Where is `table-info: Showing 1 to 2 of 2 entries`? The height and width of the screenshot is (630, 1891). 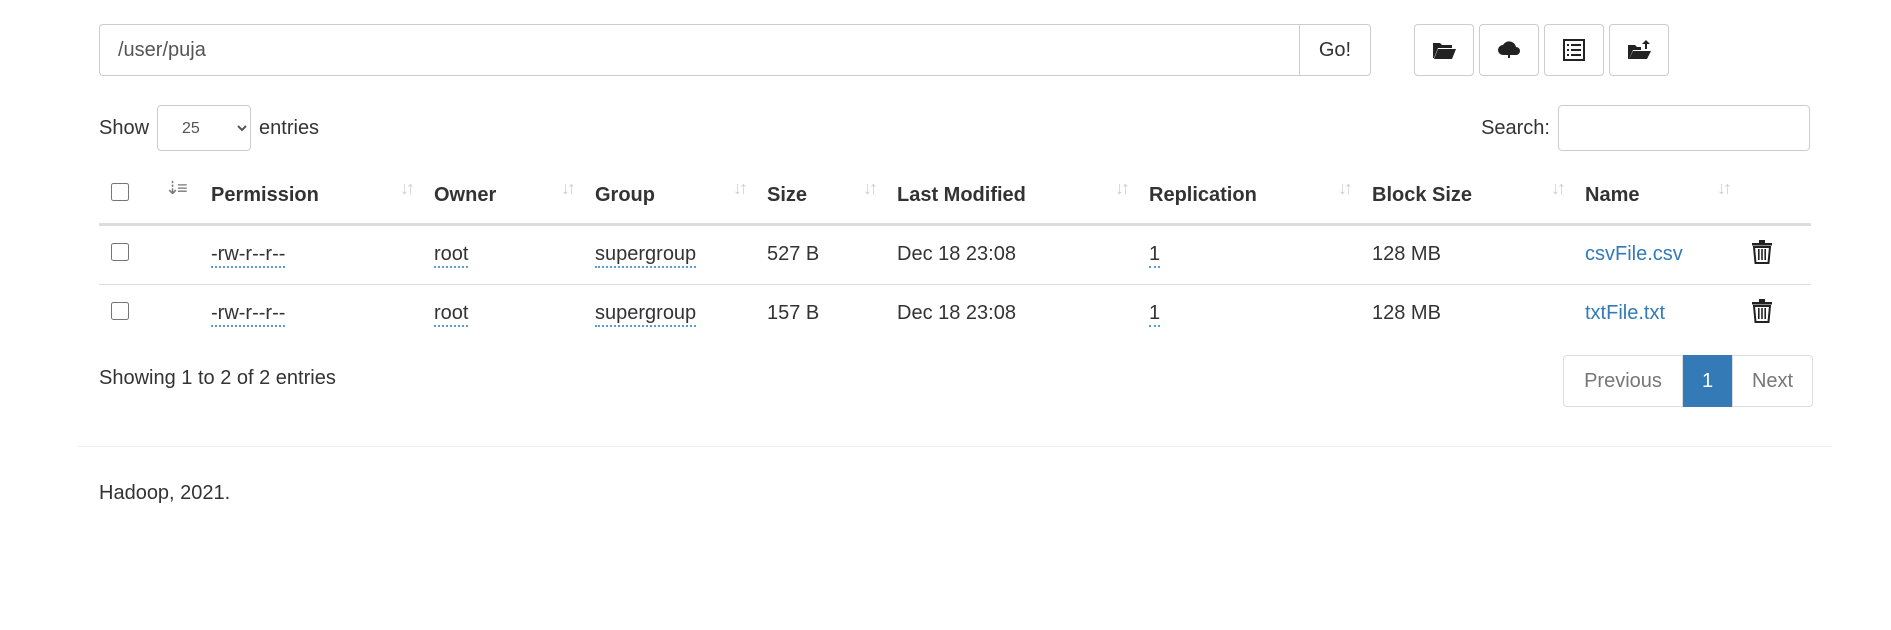
table-info: Showing 1 to 2 of 2 entries is located at coordinates (217, 378).